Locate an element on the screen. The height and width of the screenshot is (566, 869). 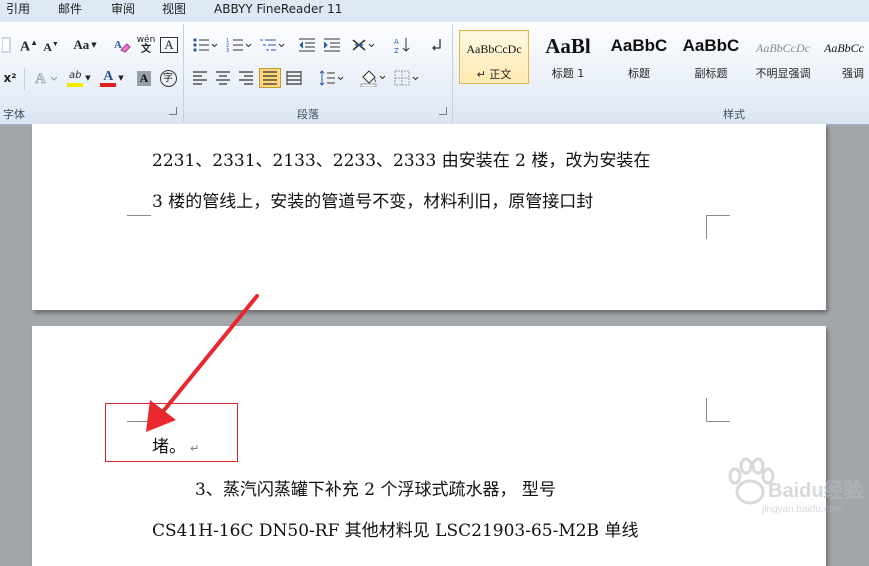
watermark-brand: Baidu经验 is located at coordinates (816, 491).